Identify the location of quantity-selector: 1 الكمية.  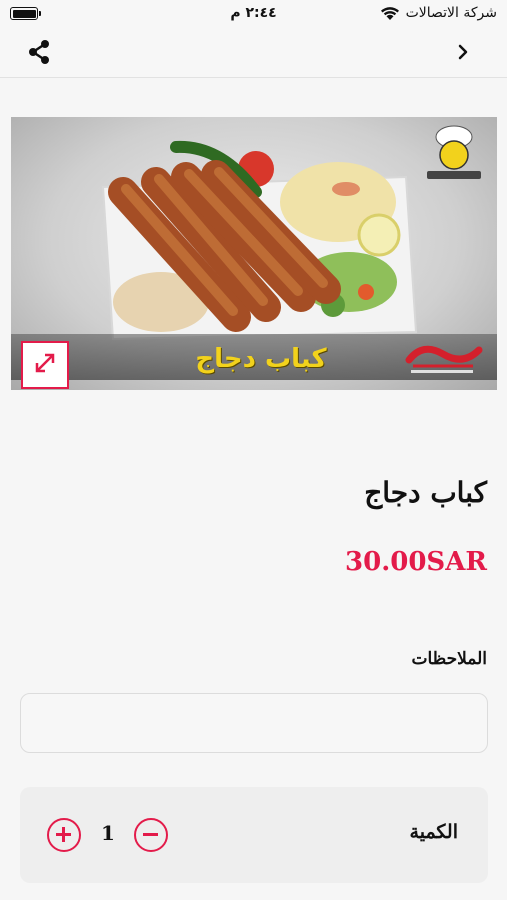
(254, 835).